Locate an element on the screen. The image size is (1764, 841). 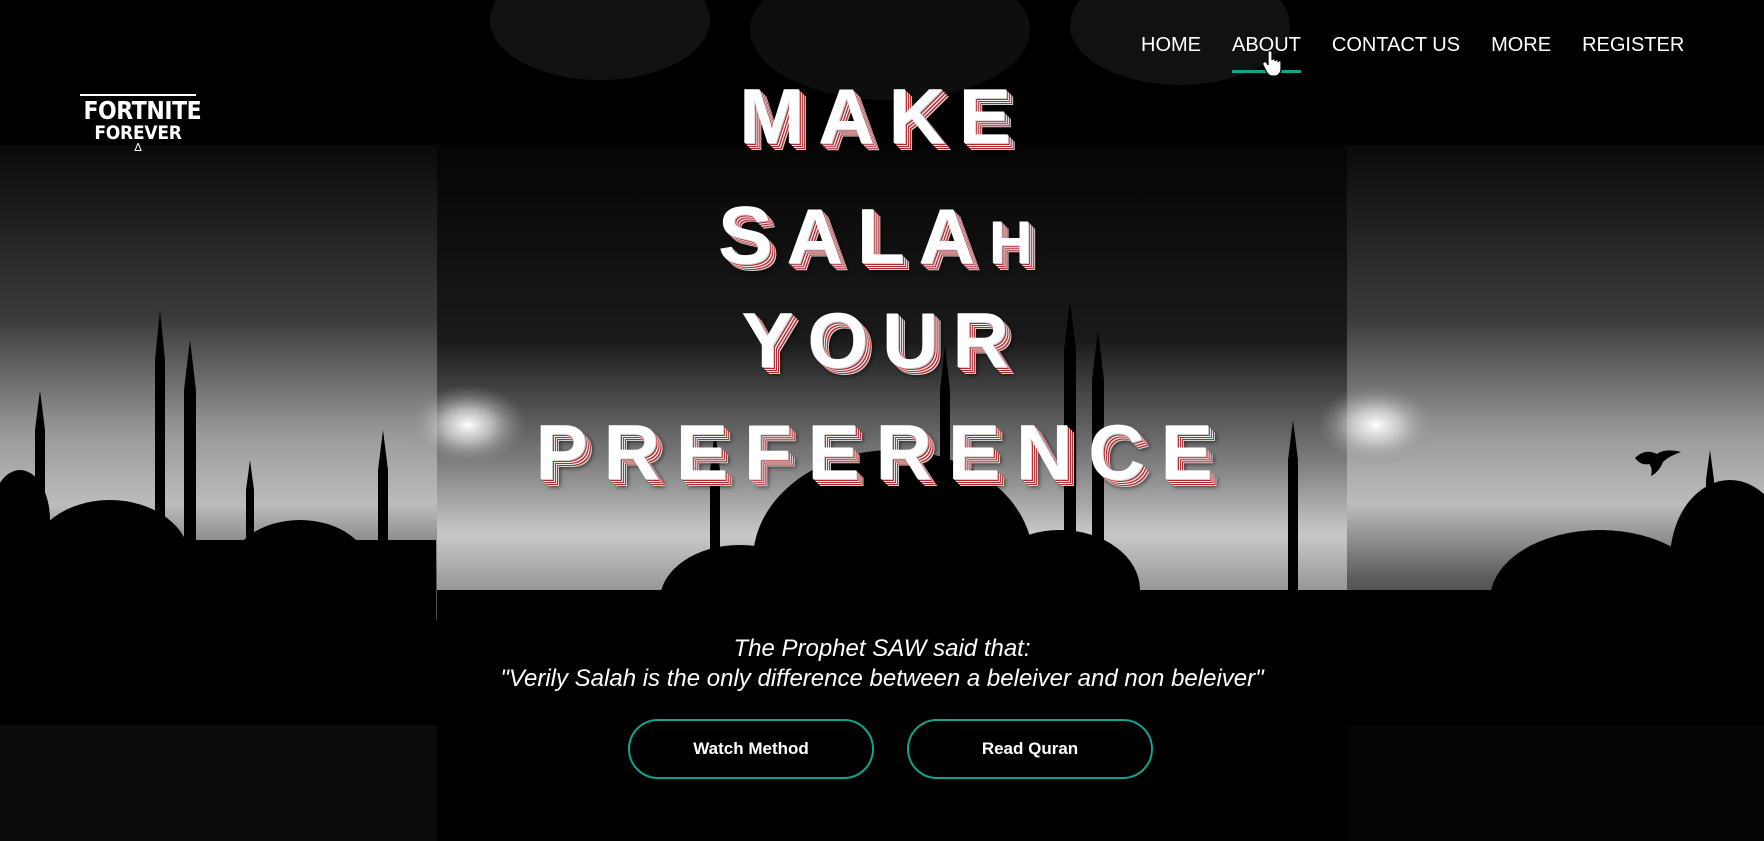
main-nav: HOME ABOUT CONTACT US MORE REGISTER is located at coordinates (1412, 53).